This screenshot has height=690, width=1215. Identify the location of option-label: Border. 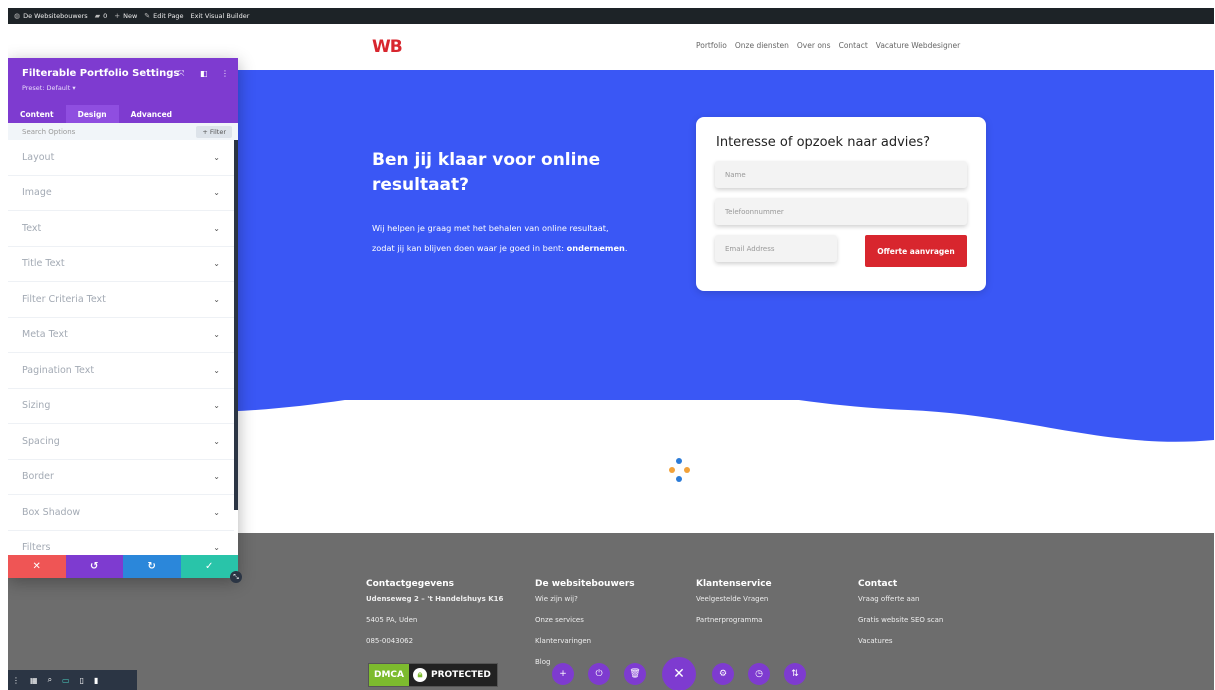
(38, 477).